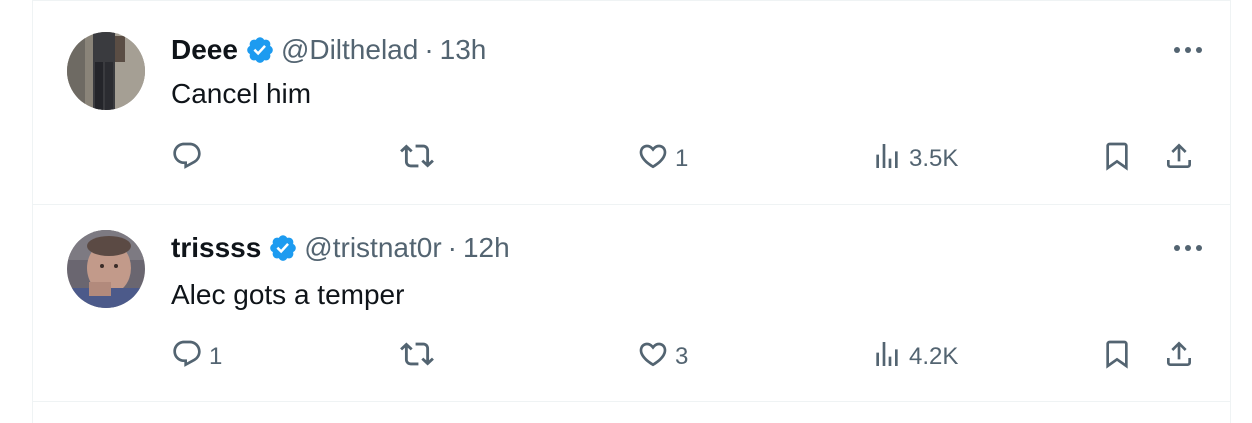  Describe the element at coordinates (216, 356) in the screenshot. I see `reply-count: 1` at that location.